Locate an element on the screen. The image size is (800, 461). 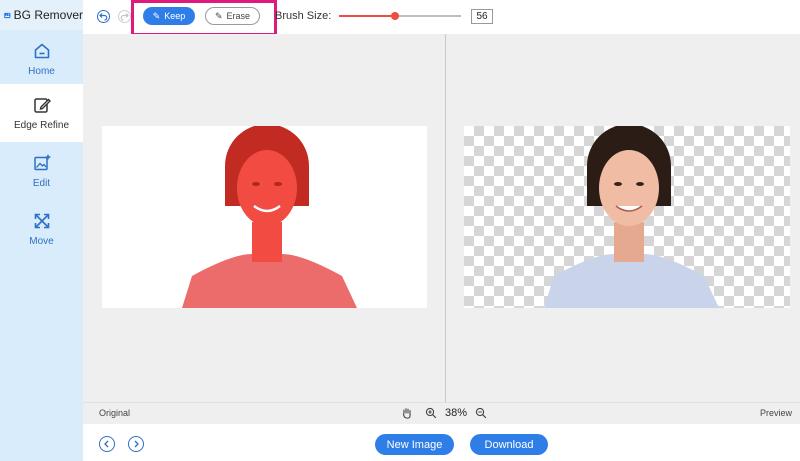
zoom-out-button is located at coordinates (481, 413).